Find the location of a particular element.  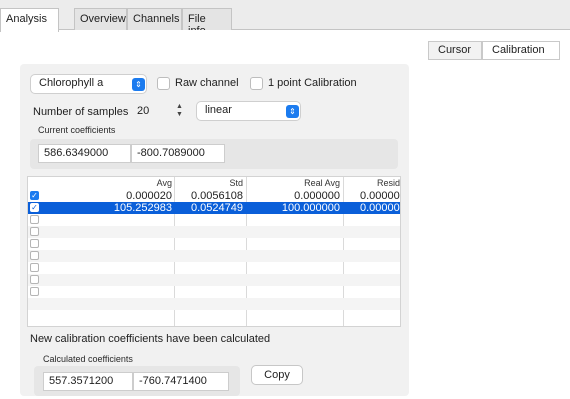

tab-overview: Overview is located at coordinates (100, 19).